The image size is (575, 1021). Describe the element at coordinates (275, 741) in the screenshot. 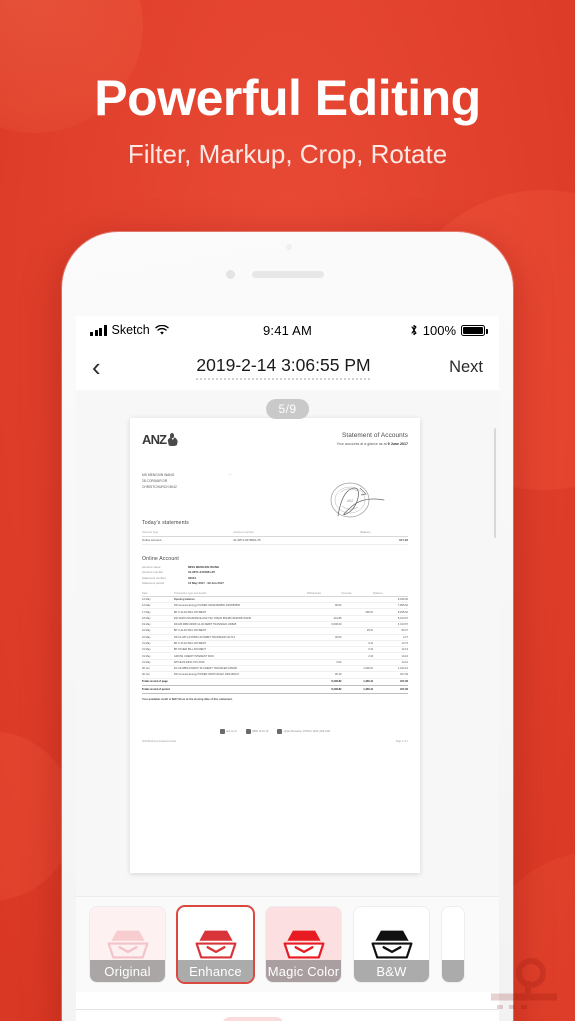

I see `document-footer-row: ANZ Bank New Zealand Limited Page 1 of 1` at that location.